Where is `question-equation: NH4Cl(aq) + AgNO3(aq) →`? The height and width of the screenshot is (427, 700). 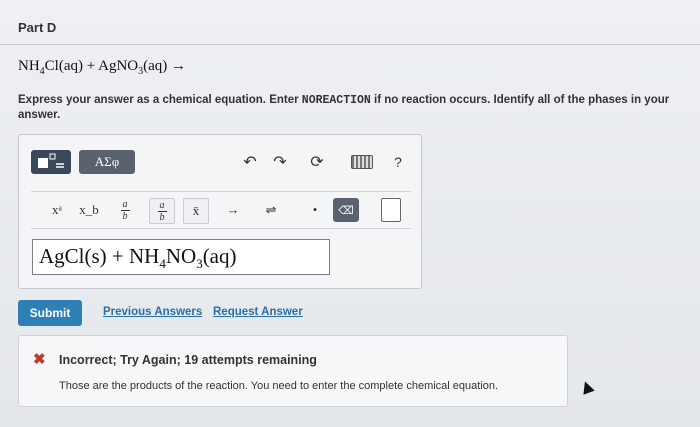 question-equation: NH4Cl(aq) + AgNO3(aq) → is located at coordinates (102, 67).